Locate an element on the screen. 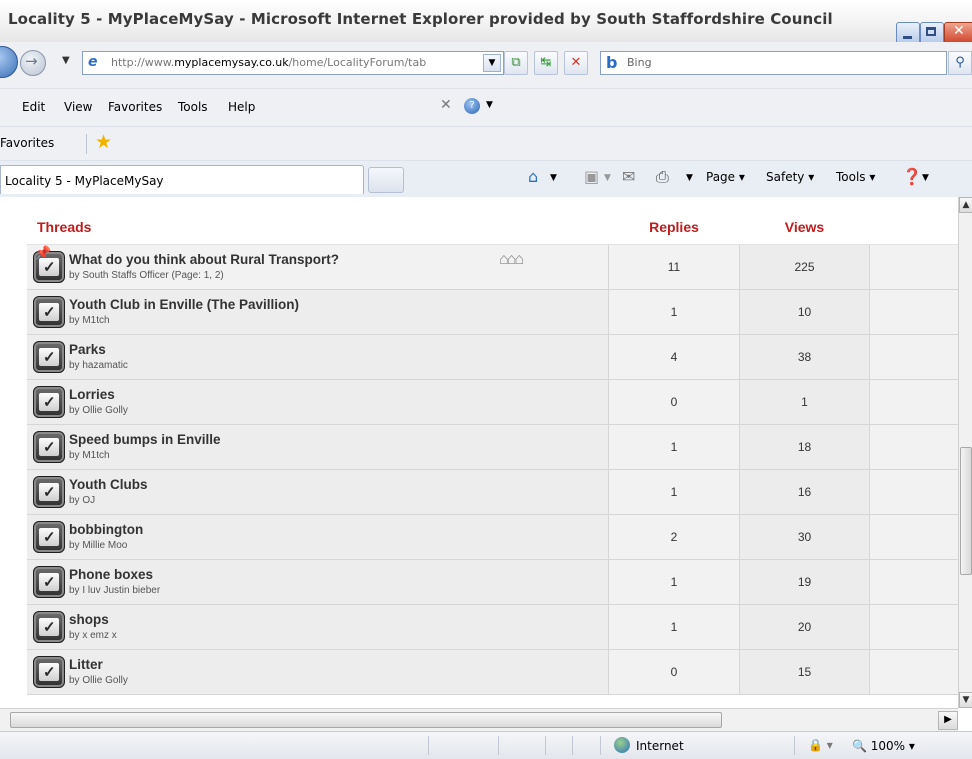 Image resolution: width=972 pixels, height=759 pixels. thread-title-link: Speed bumps in Enville is located at coordinates (145, 439).